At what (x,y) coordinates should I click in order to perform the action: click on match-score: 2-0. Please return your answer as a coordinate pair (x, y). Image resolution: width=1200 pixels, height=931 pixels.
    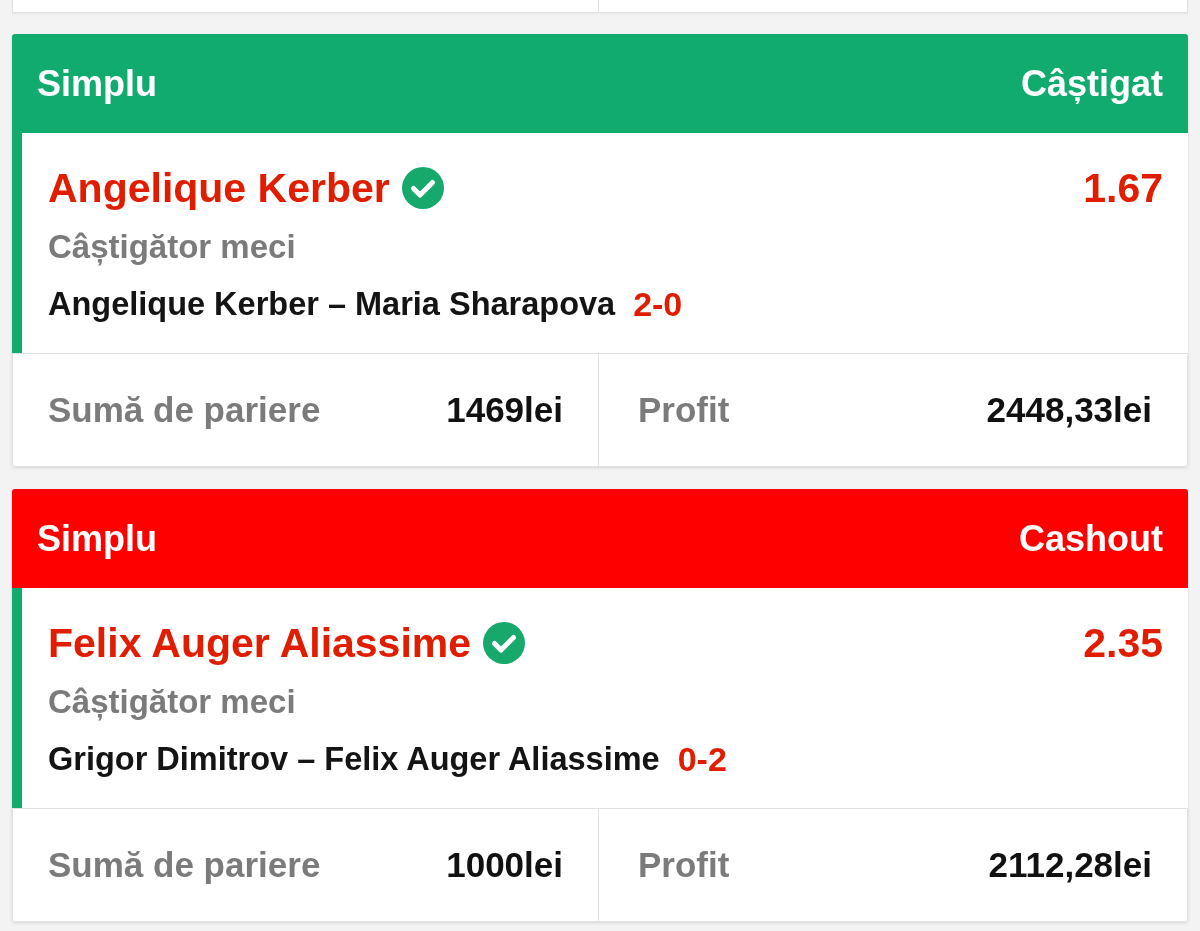
    Looking at the image, I should click on (658, 304).